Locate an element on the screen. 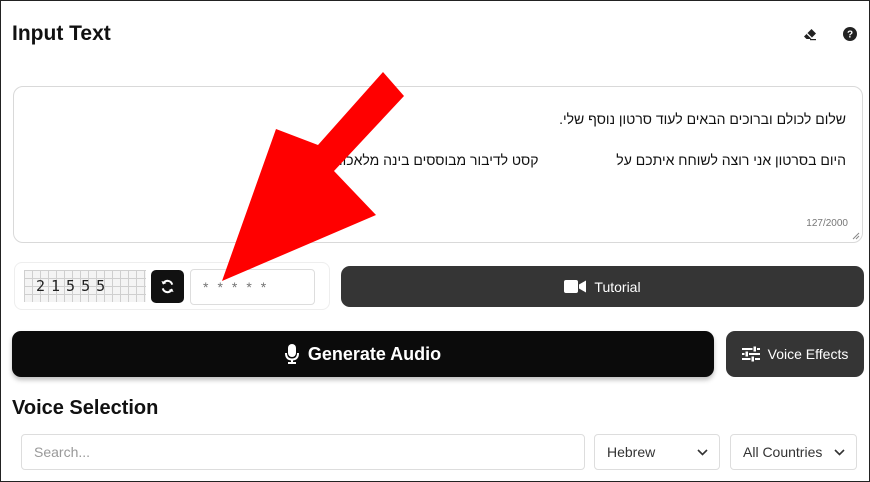  refresh-captcha-button is located at coordinates (167, 286).